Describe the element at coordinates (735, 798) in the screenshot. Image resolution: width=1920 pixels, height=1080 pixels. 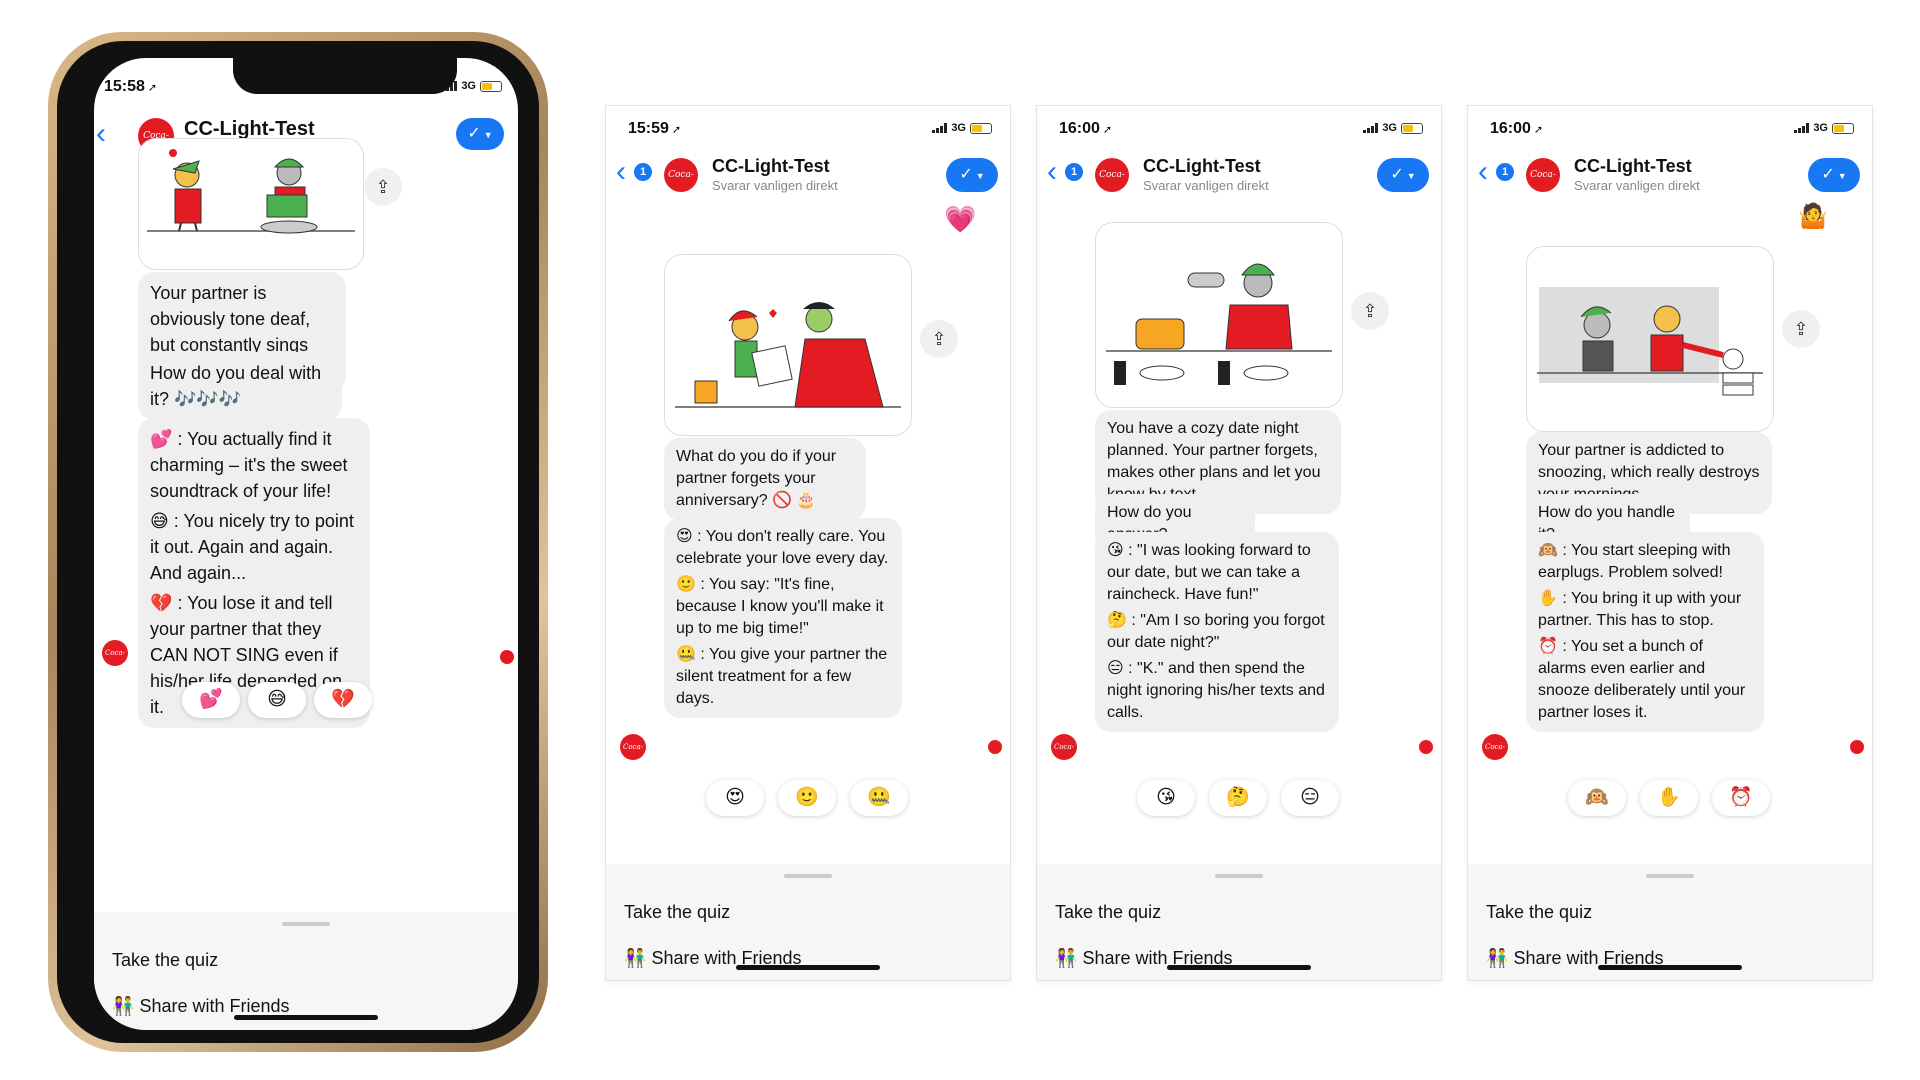
I see `quick-reply-button: 😍` at that location.